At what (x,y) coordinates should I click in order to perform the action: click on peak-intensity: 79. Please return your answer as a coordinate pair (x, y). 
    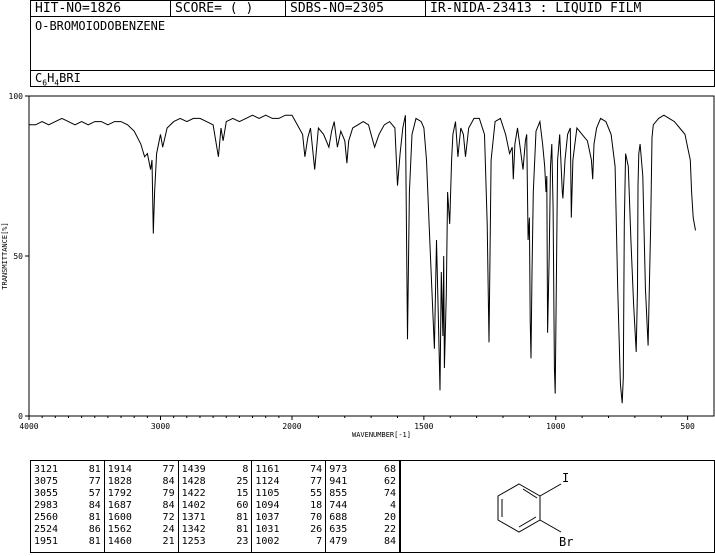
    Looking at the image, I should click on (168, 493).